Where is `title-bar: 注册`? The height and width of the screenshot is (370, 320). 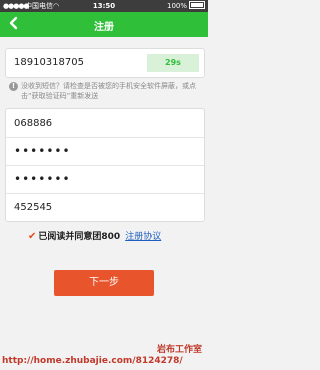
title-bar: 注册 is located at coordinates (104, 24).